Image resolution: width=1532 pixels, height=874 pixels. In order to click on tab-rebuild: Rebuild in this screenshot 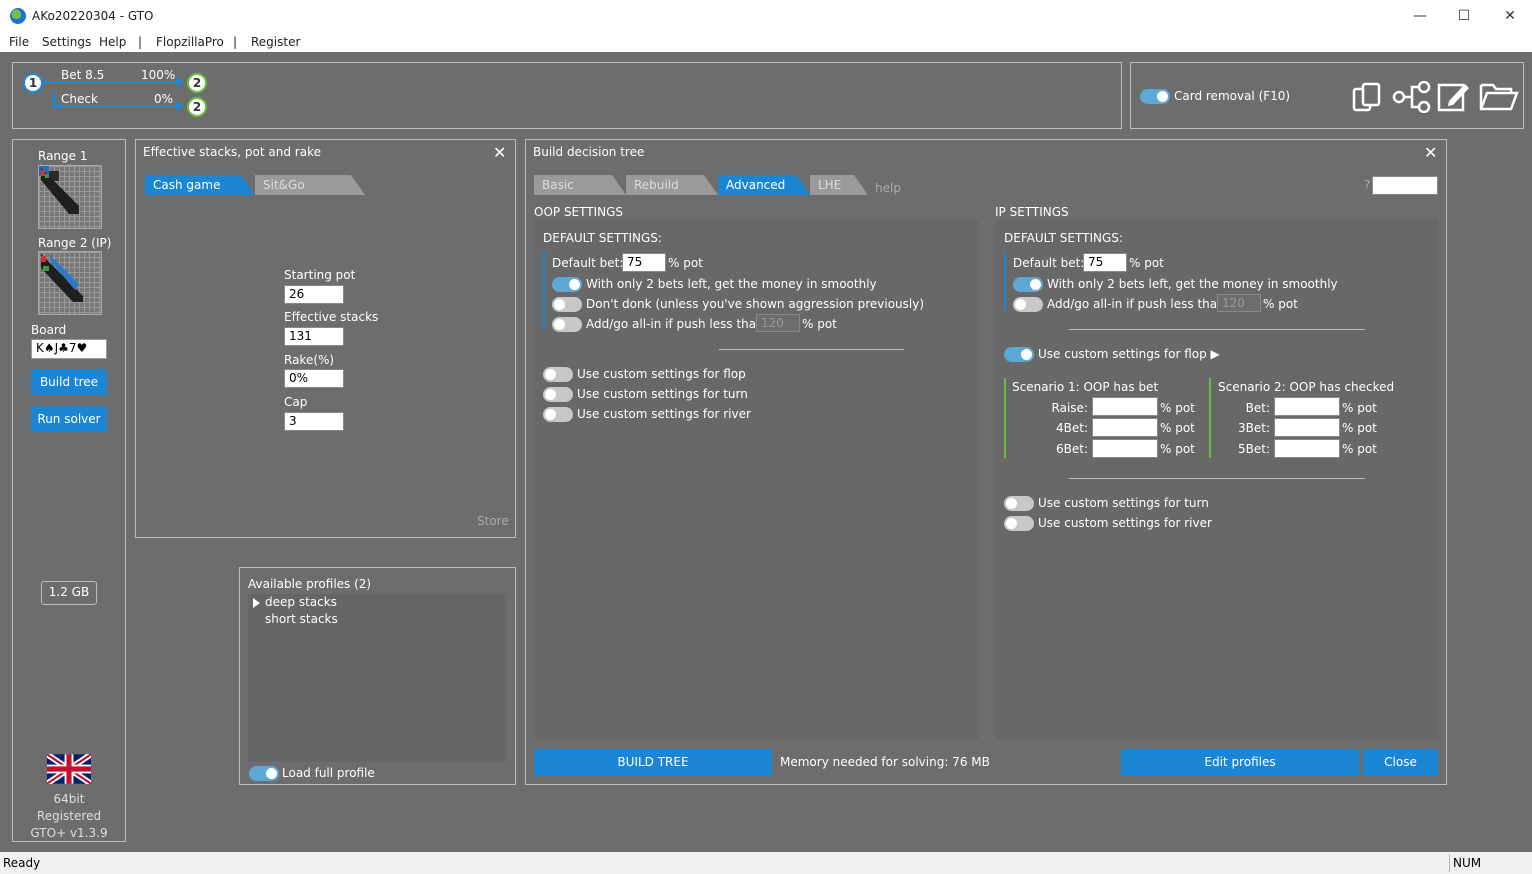, I will do `click(672, 185)`.